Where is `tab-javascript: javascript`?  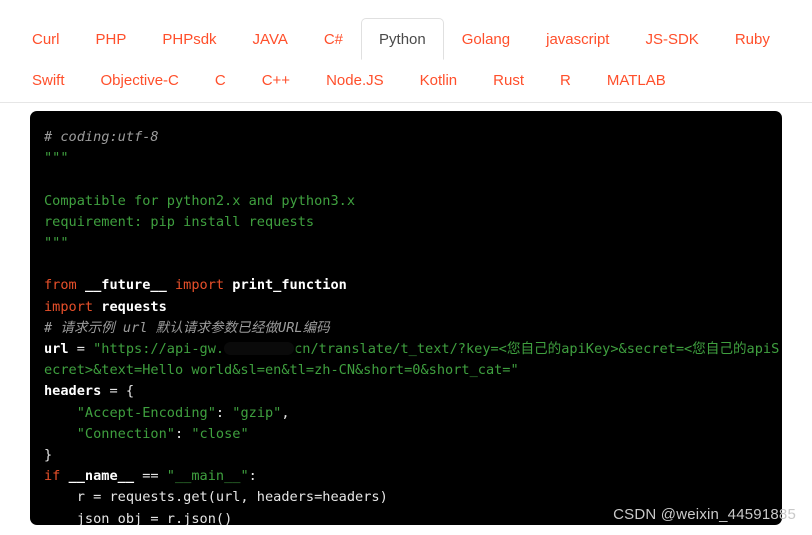 tab-javascript: javascript is located at coordinates (577, 39).